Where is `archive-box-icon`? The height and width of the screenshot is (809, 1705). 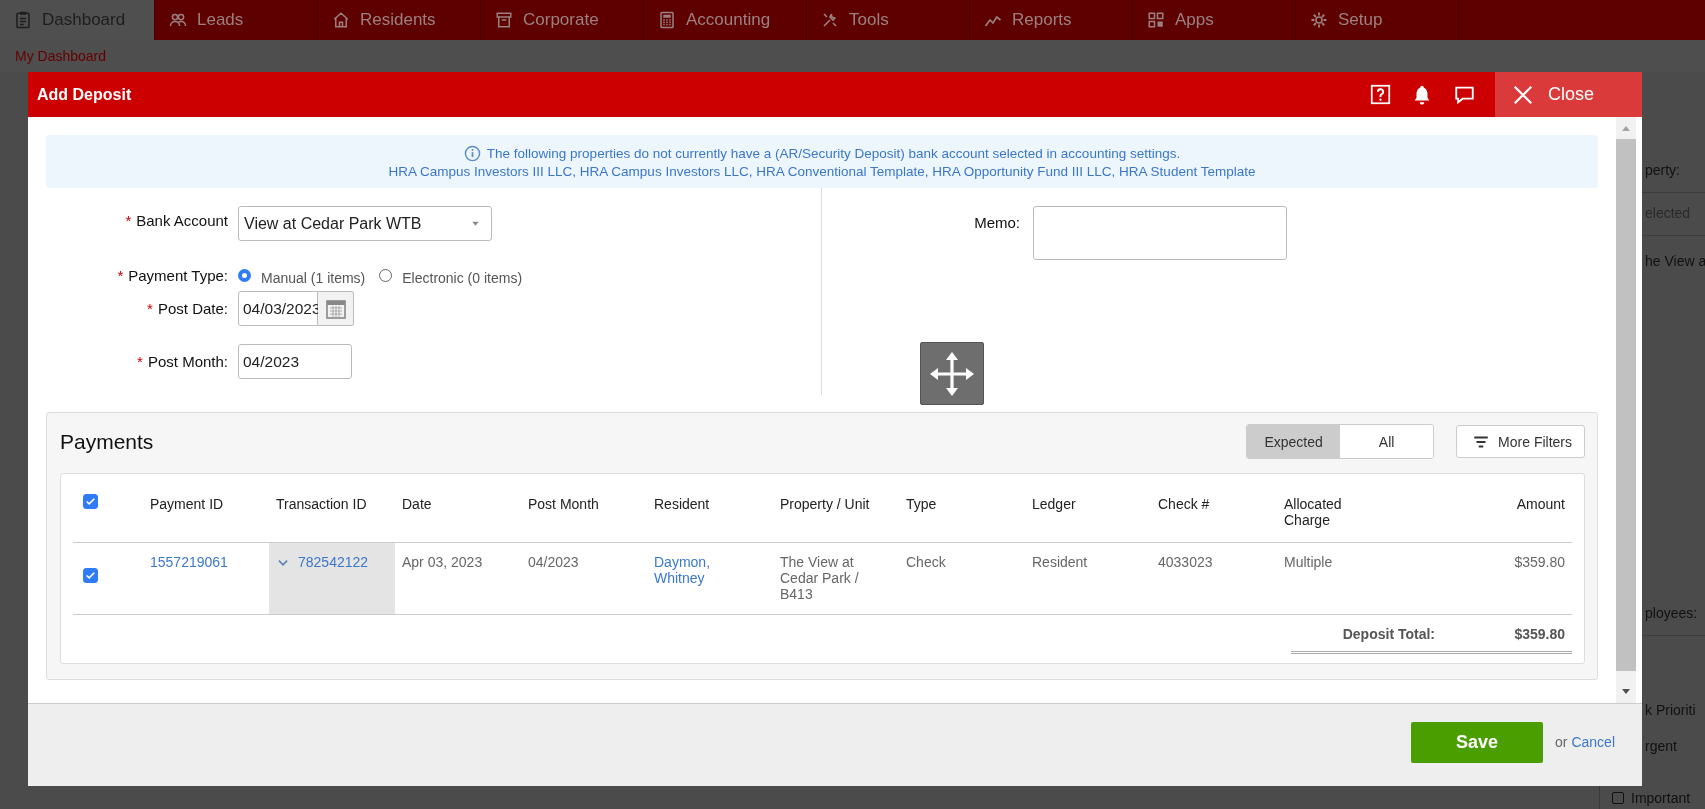
archive-box-icon is located at coordinates (504, 20).